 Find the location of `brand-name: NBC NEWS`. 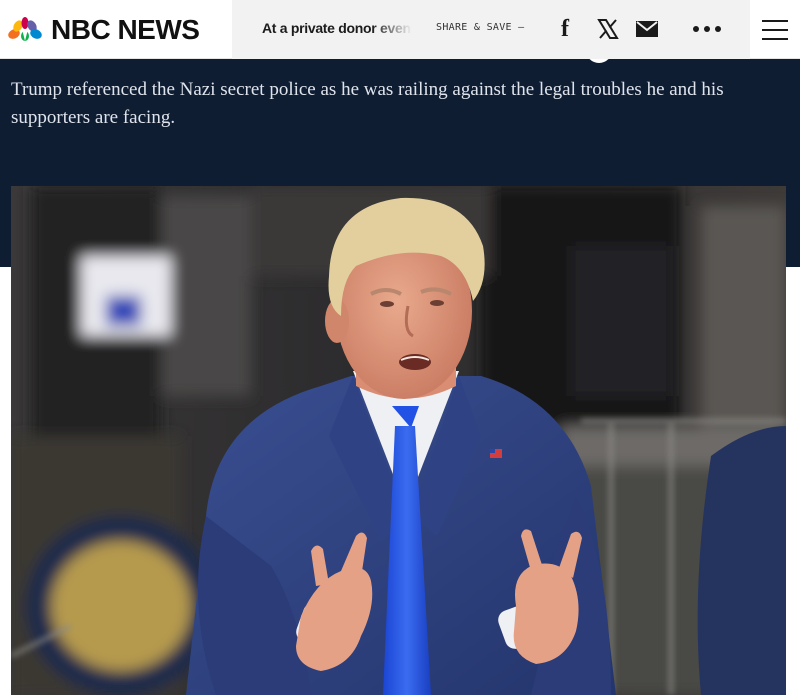

brand-name: NBC NEWS is located at coordinates (125, 29).